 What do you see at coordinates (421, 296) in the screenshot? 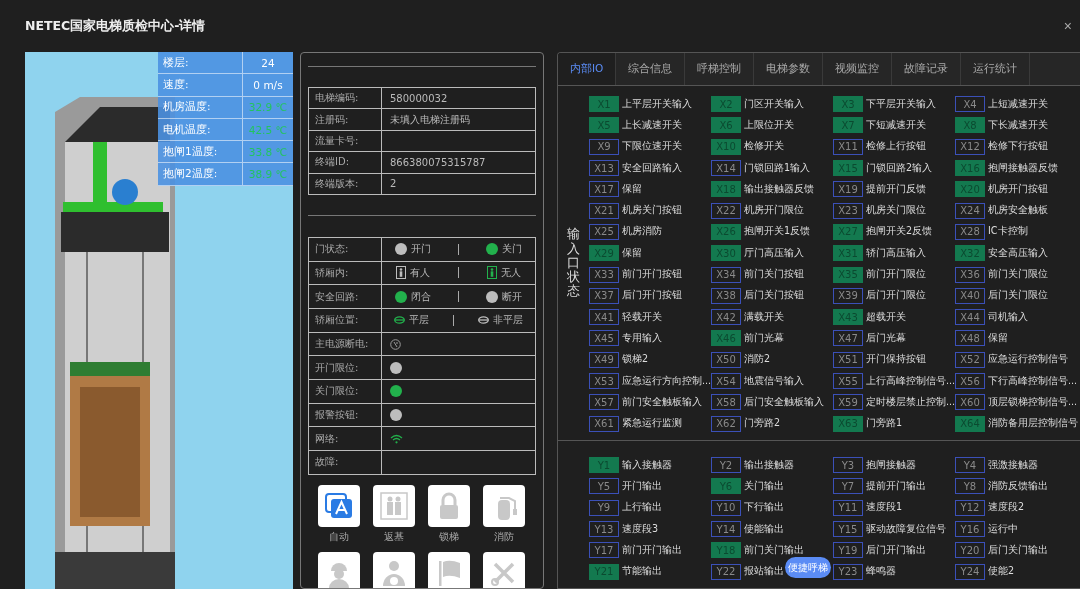
I see `status-label: 闭合` at bounding box center [421, 296].